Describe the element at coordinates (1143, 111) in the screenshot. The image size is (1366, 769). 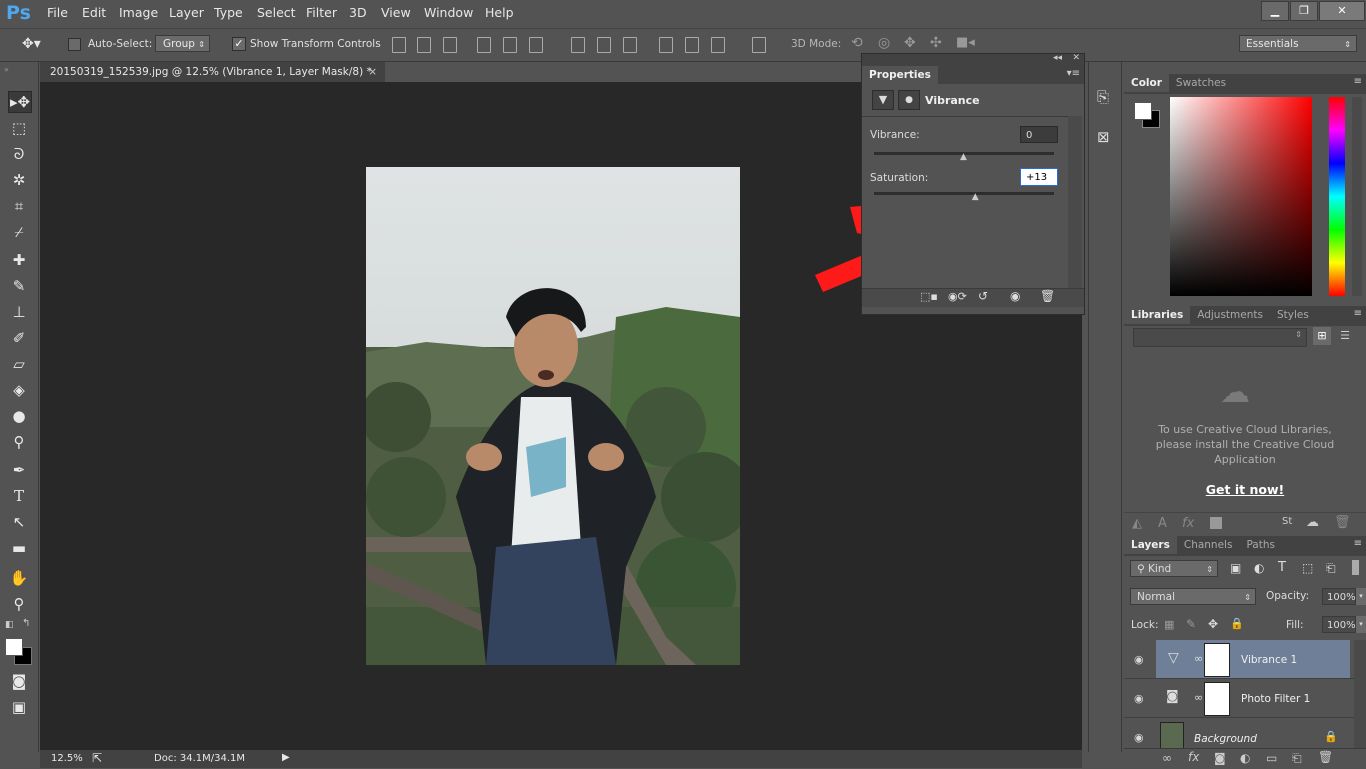
I see `color-fg-swatch` at that location.